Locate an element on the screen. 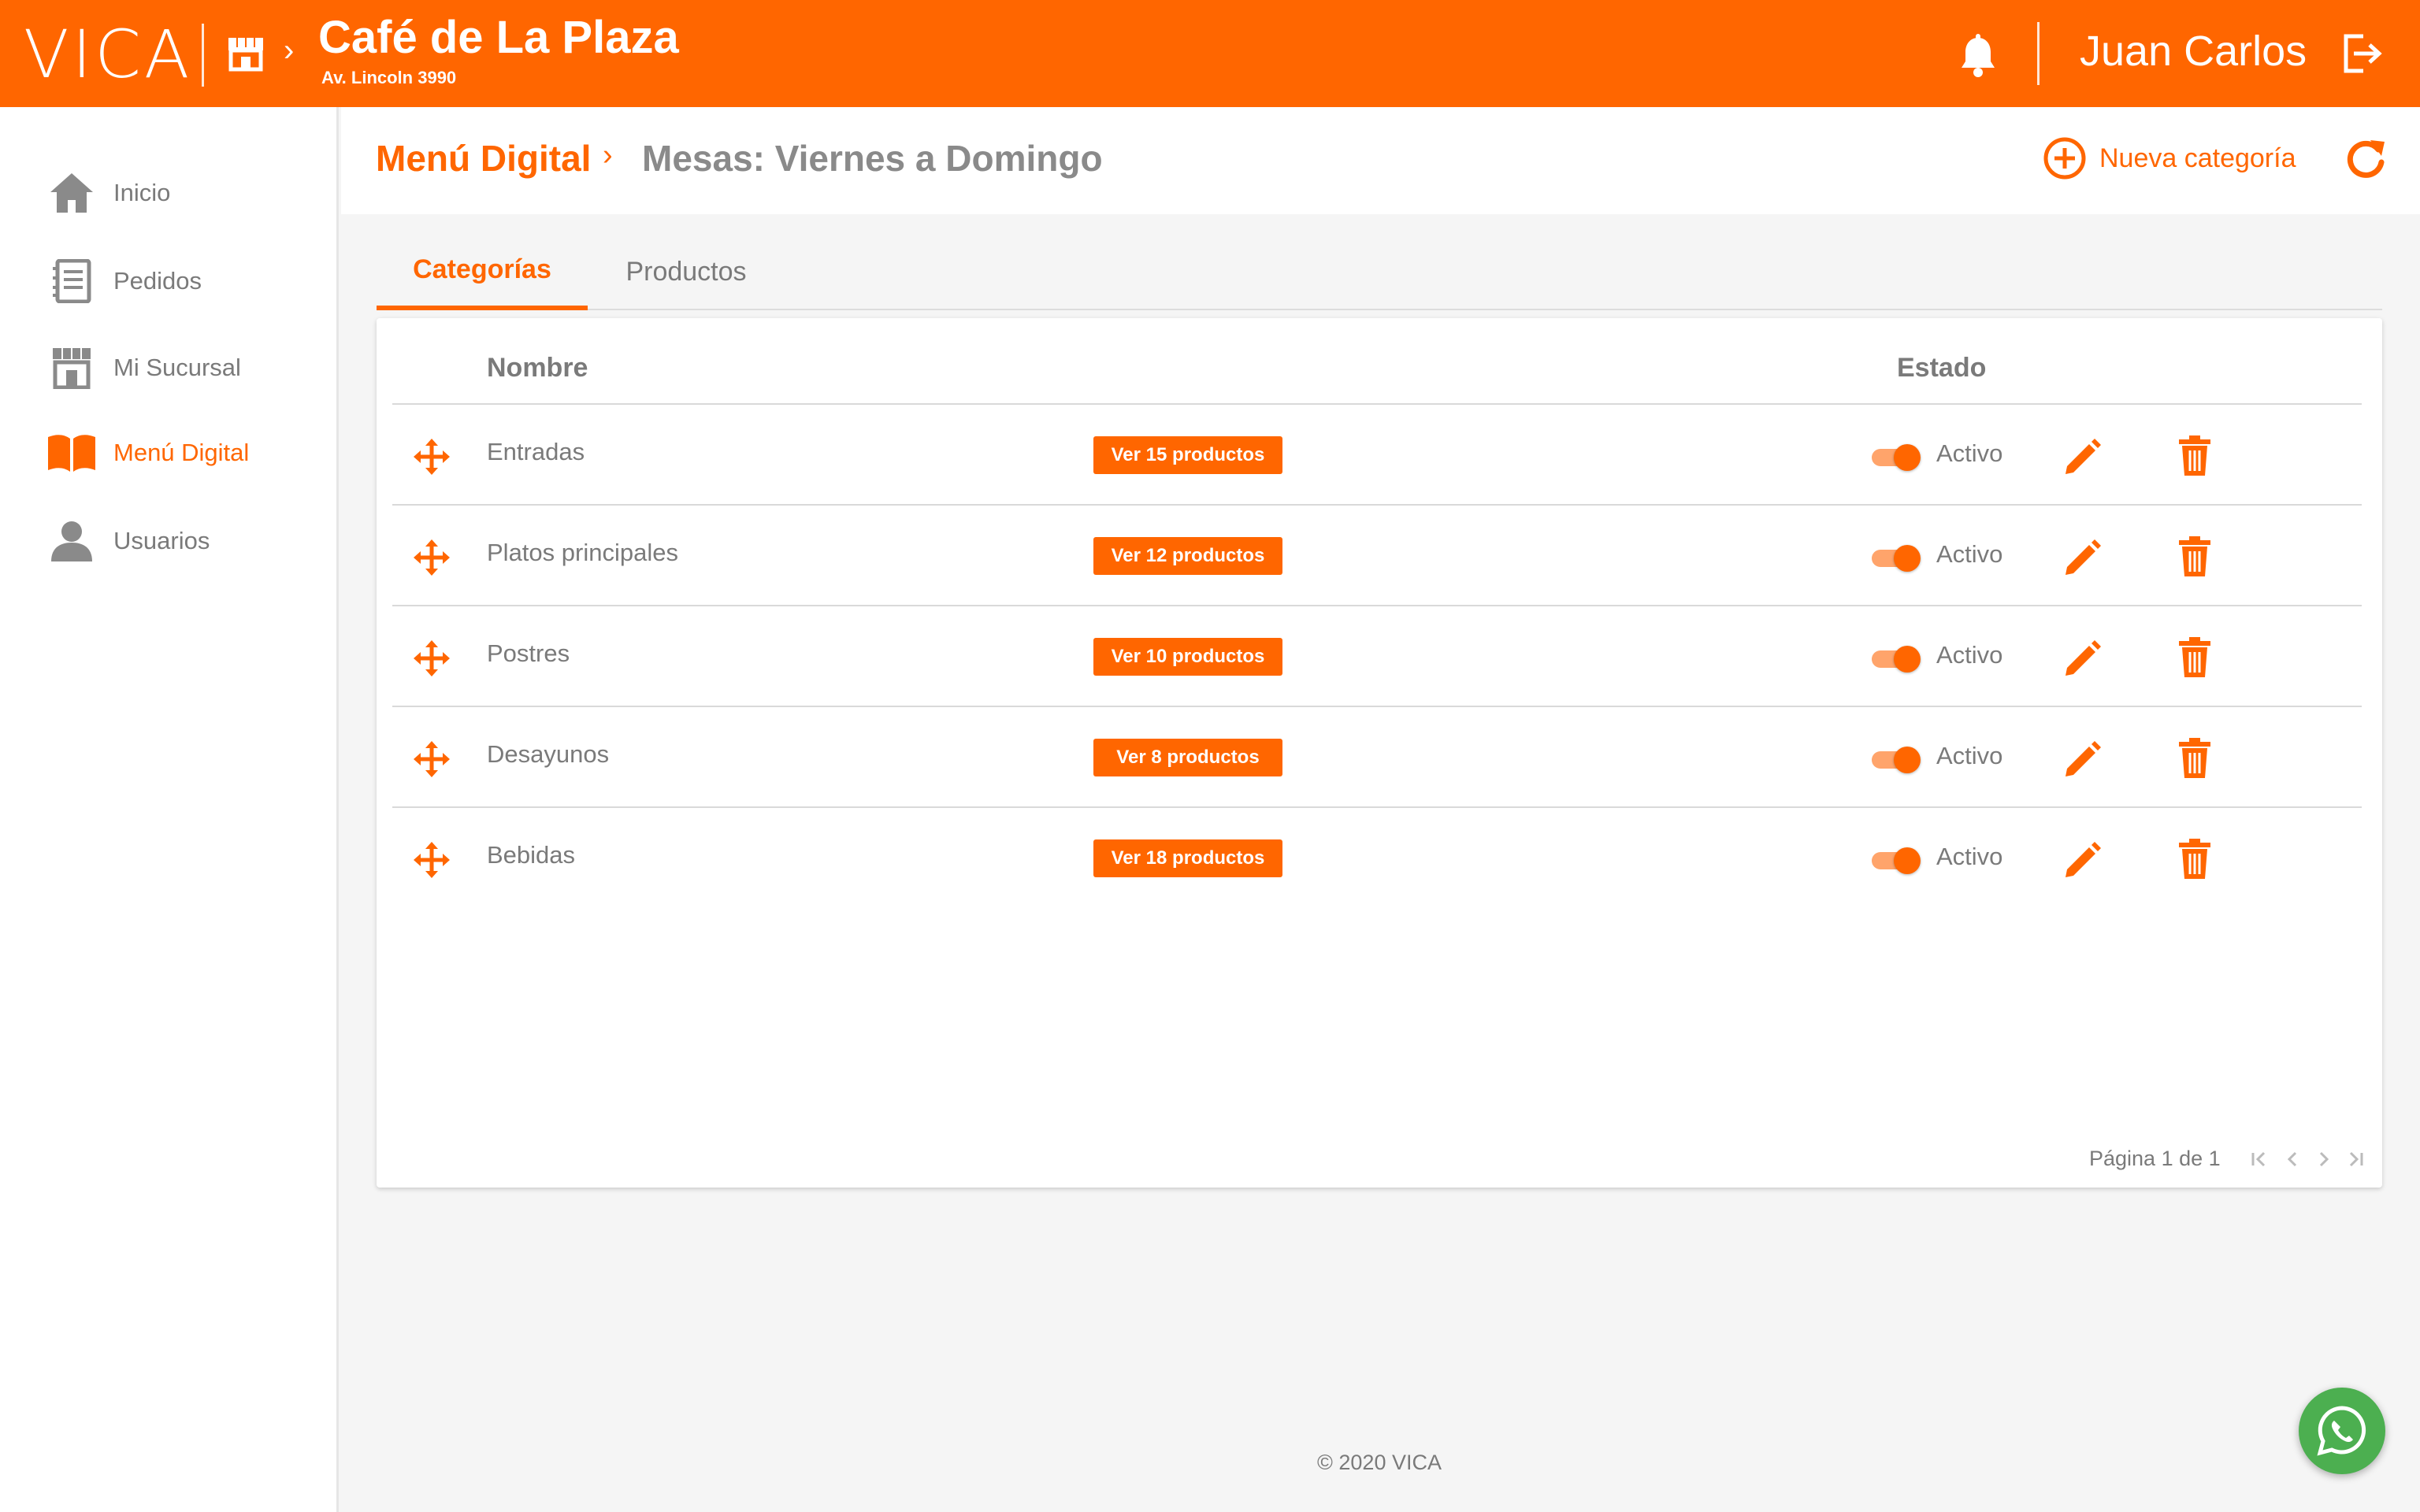 The image size is (2420, 1512). refresh-icon is located at coordinates (2365, 159).